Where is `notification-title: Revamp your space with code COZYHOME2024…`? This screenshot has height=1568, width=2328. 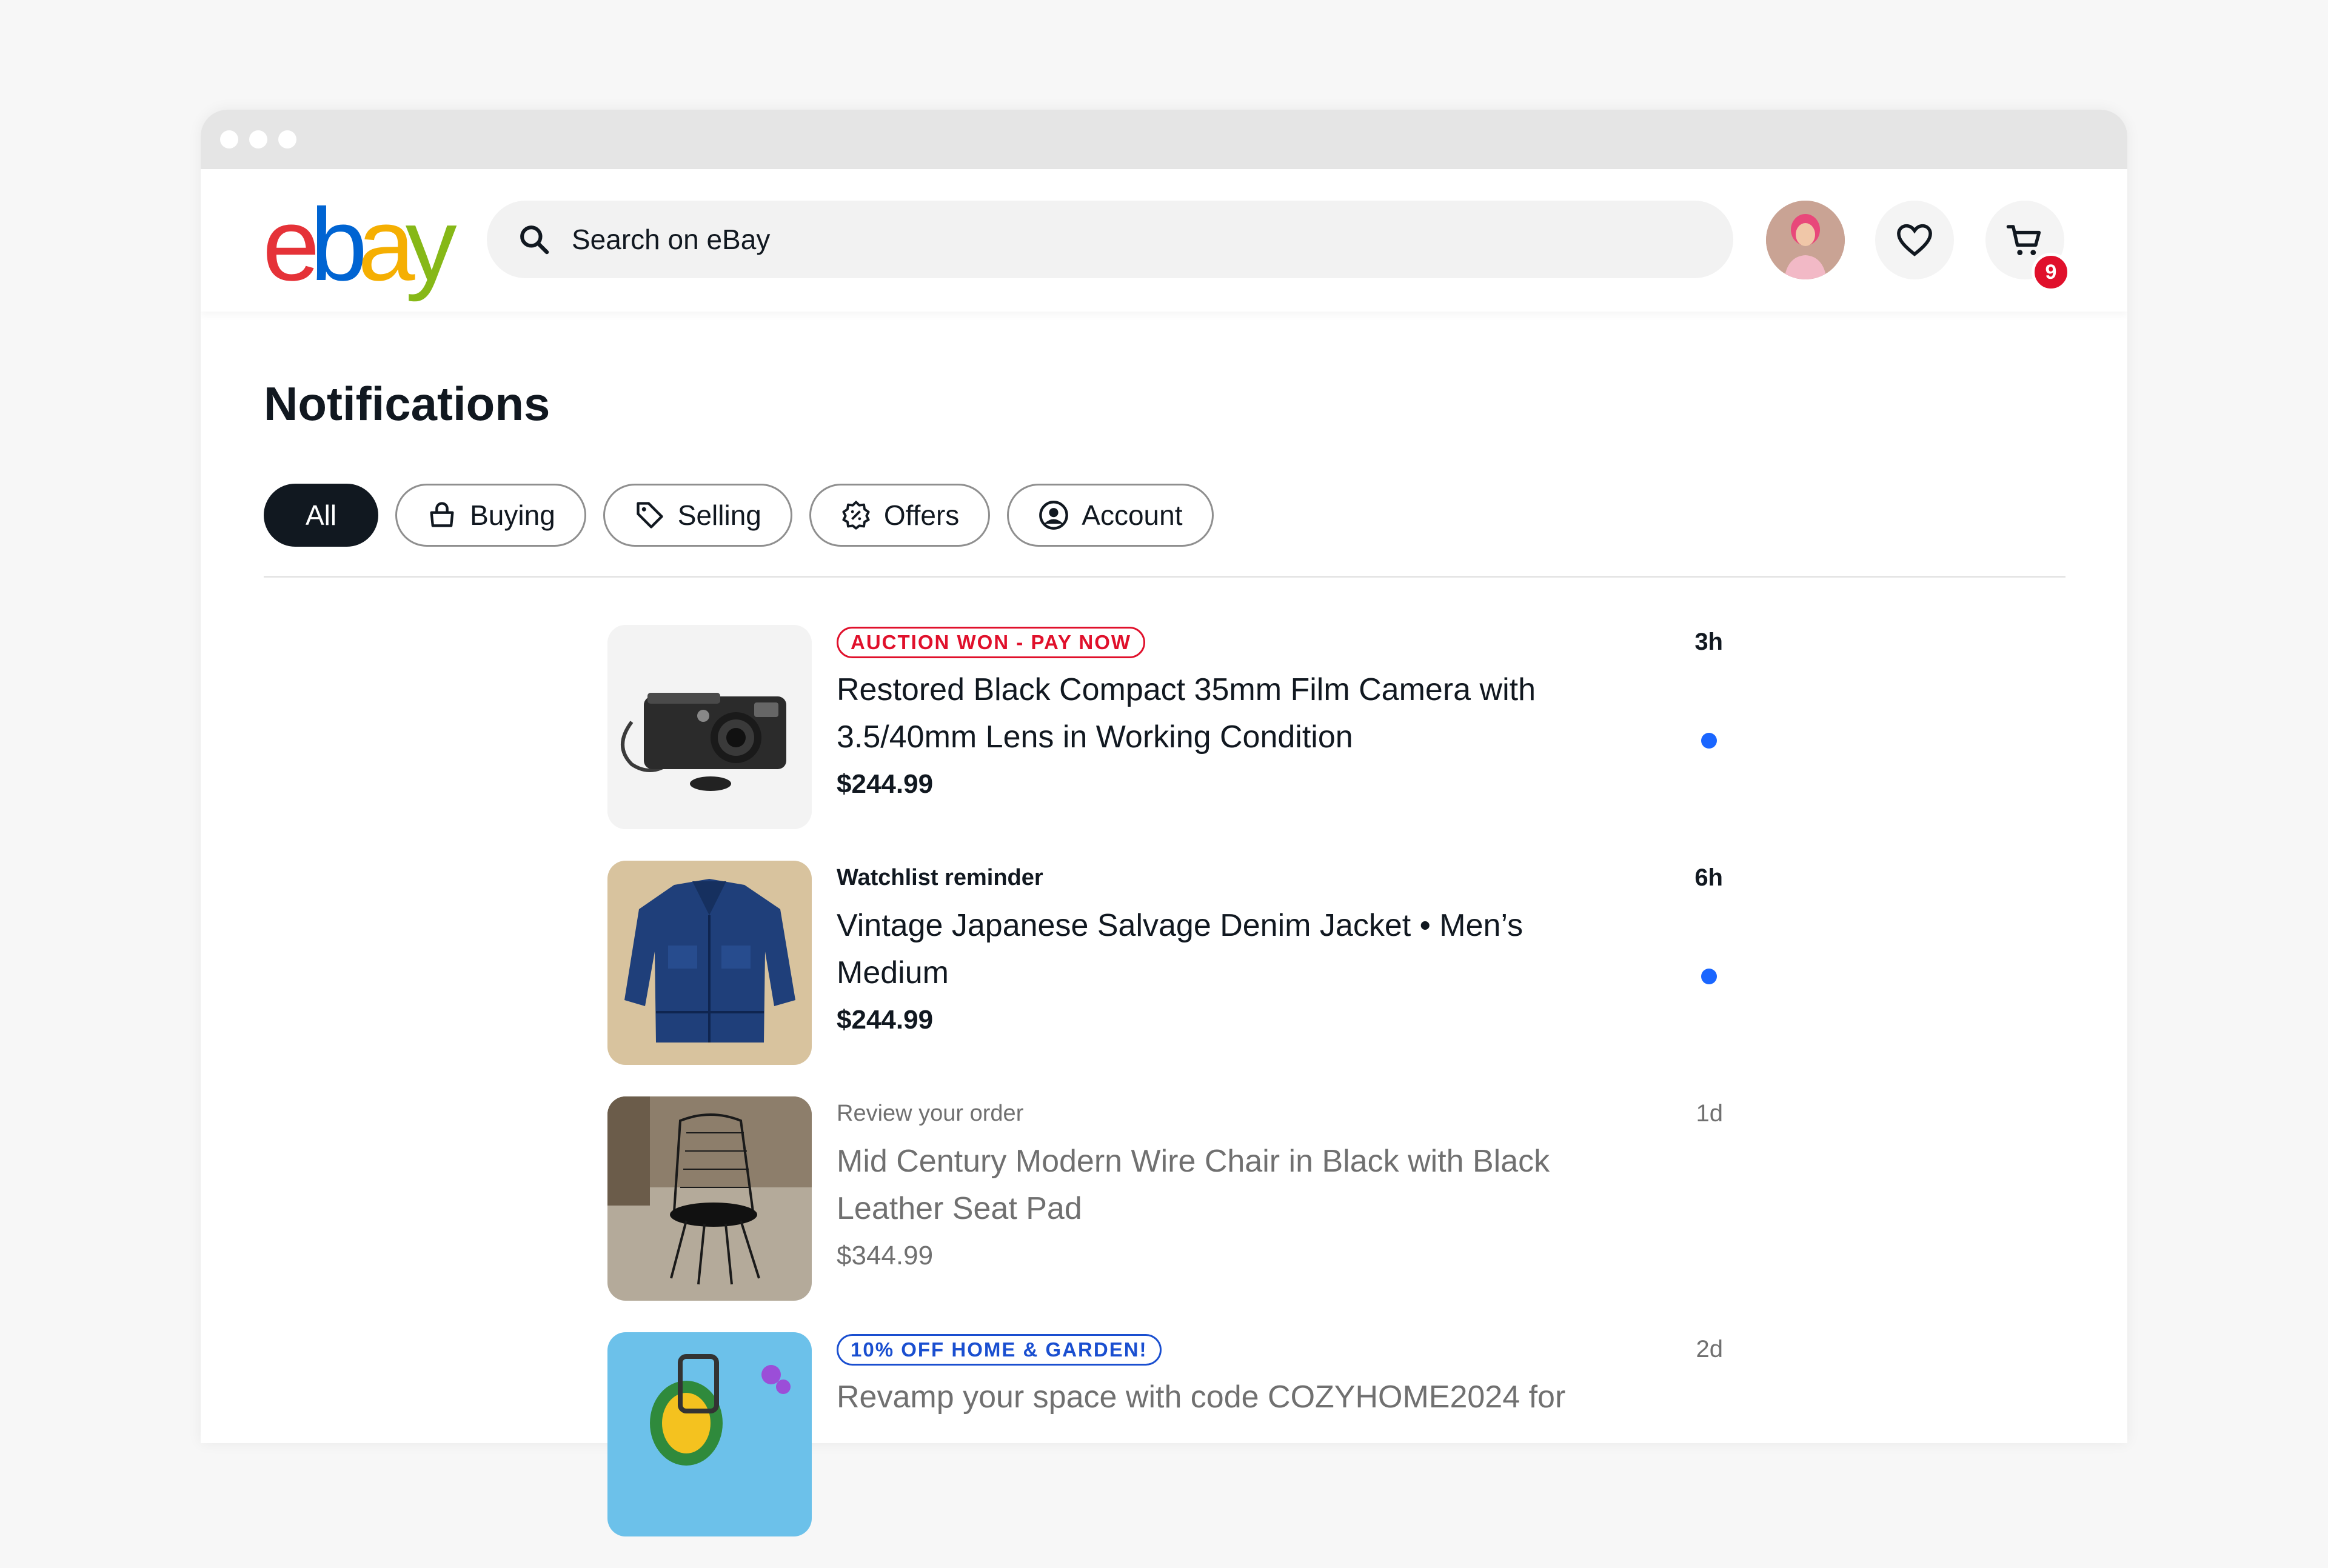
notification-title: Revamp your space with code COZYHOME2024… is located at coordinates (1231, 1397).